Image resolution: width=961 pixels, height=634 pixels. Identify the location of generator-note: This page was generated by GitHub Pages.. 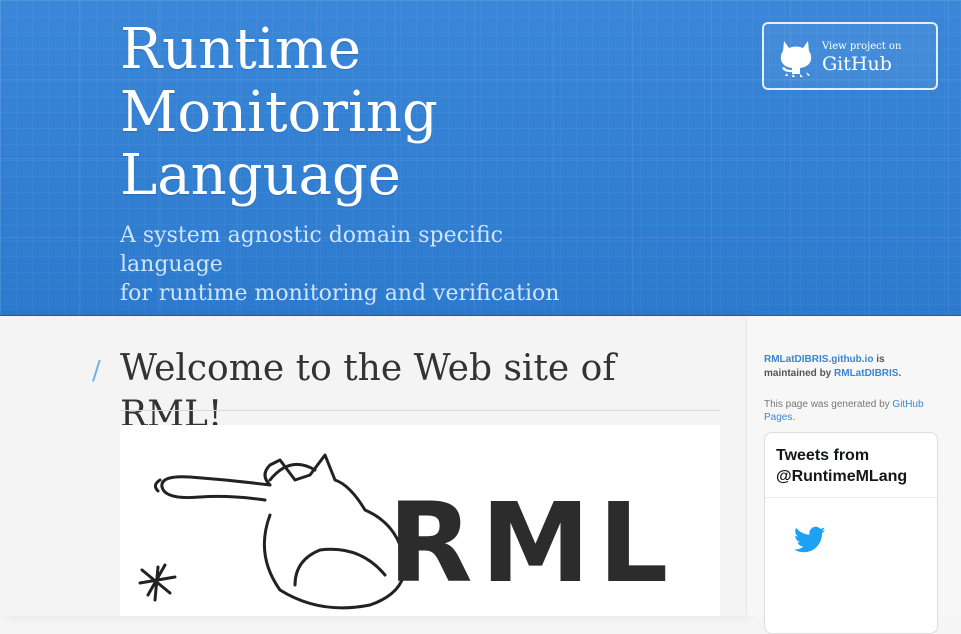
(851, 411).